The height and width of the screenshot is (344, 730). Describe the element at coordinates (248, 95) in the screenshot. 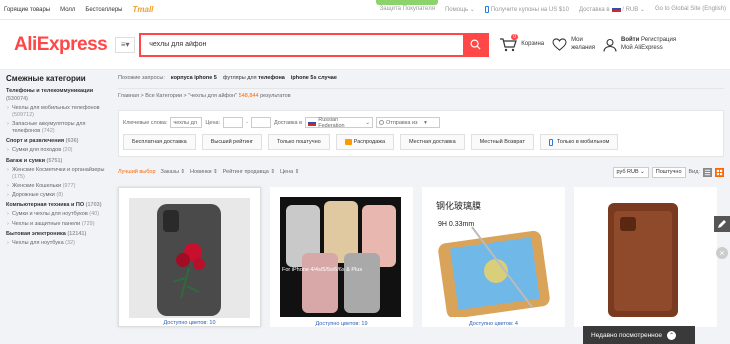

I see `result-count: 548,844` at that location.